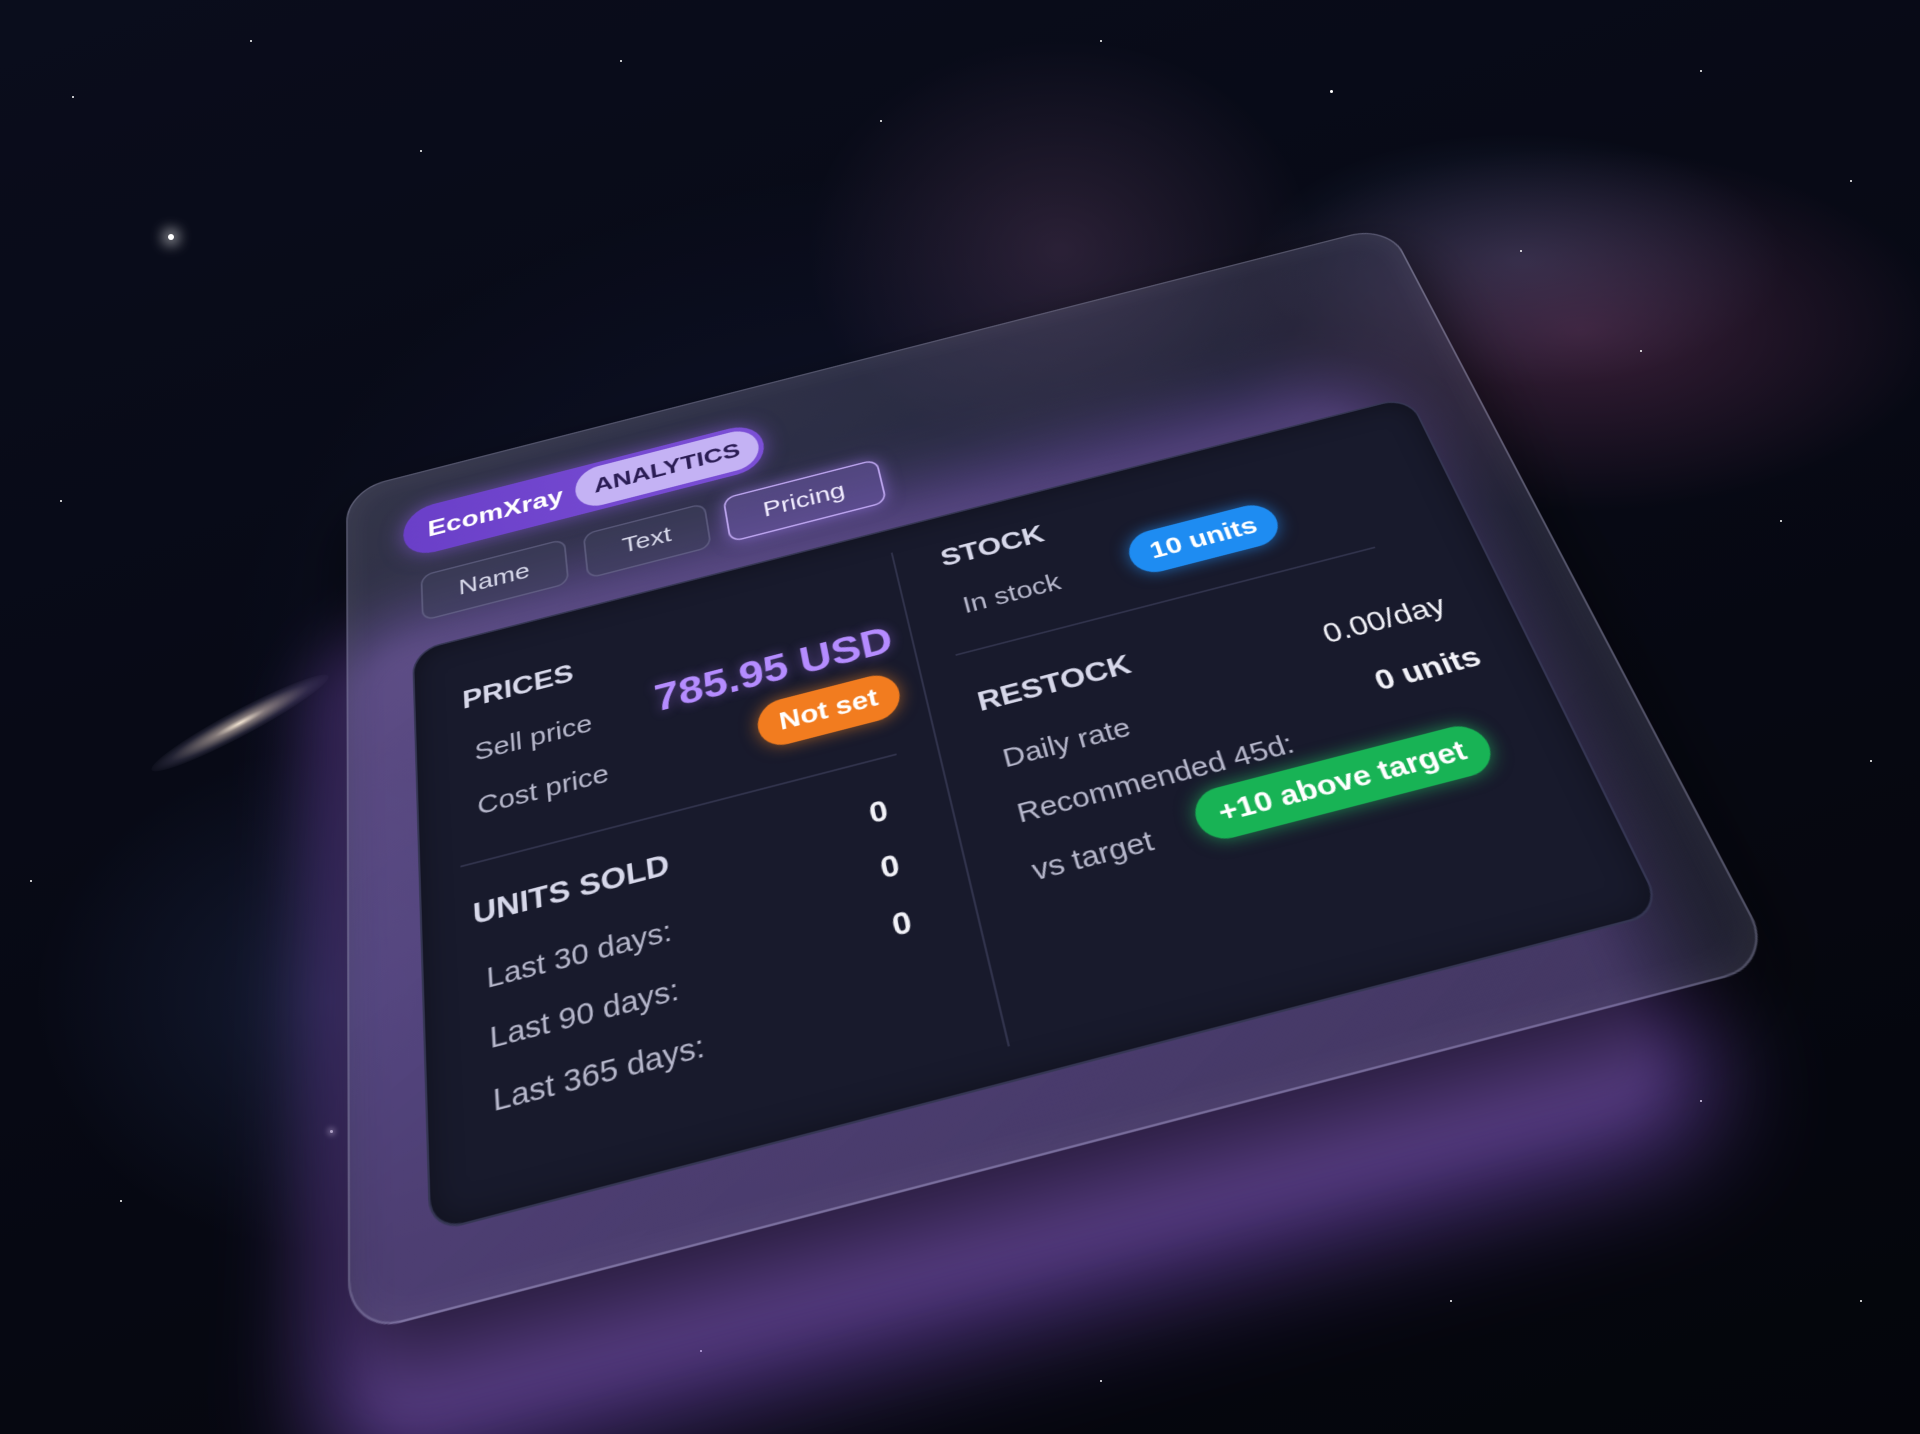 The image size is (1920, 1434). I want to click on units-sold-90-label: Last 90 days:, so click(584, 1014).